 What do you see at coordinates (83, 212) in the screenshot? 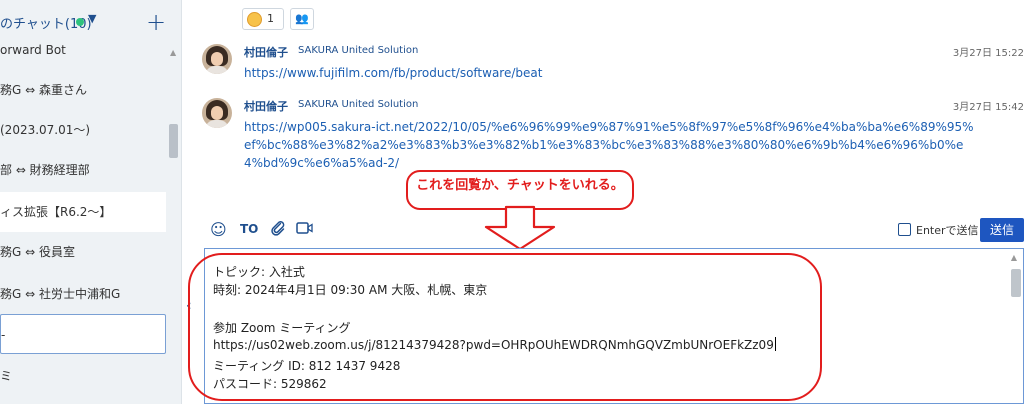
I see `chat-room-item: ィス拡張【R6.2〜】` at bounding box center [83, 212].